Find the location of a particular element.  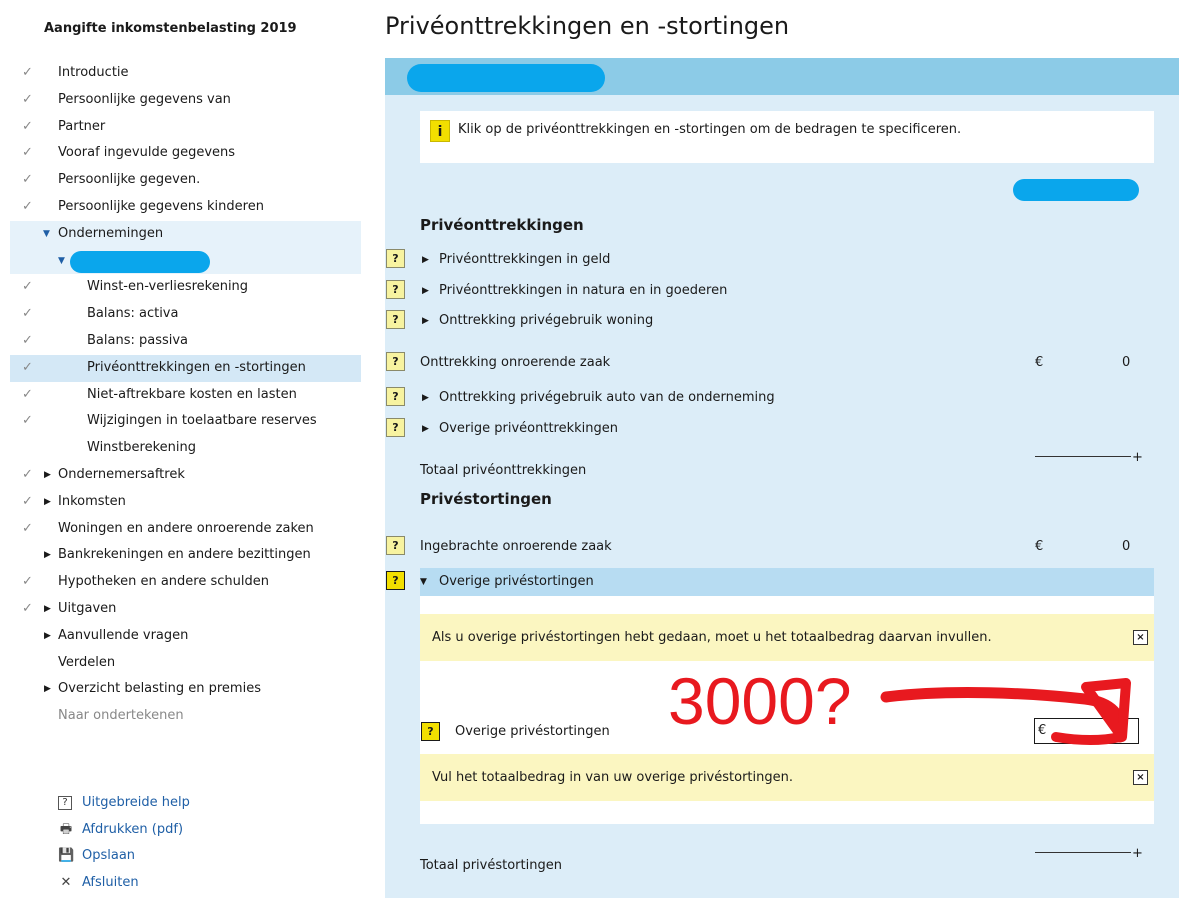

sidebar-item-label: Ondernemingen is located at coordinates (111, 233).